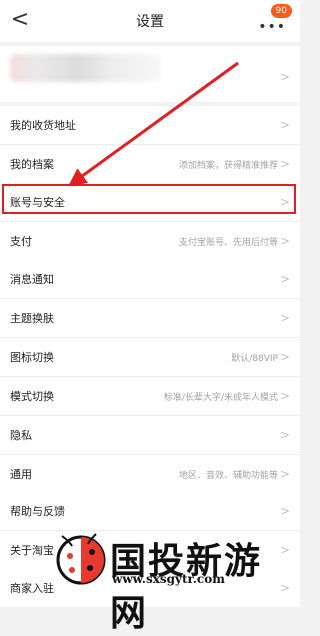  What do you see at coordinates (272, 27) in the screenshot?
I see `more-options-icon: •••` at bounding box center [272, 27].